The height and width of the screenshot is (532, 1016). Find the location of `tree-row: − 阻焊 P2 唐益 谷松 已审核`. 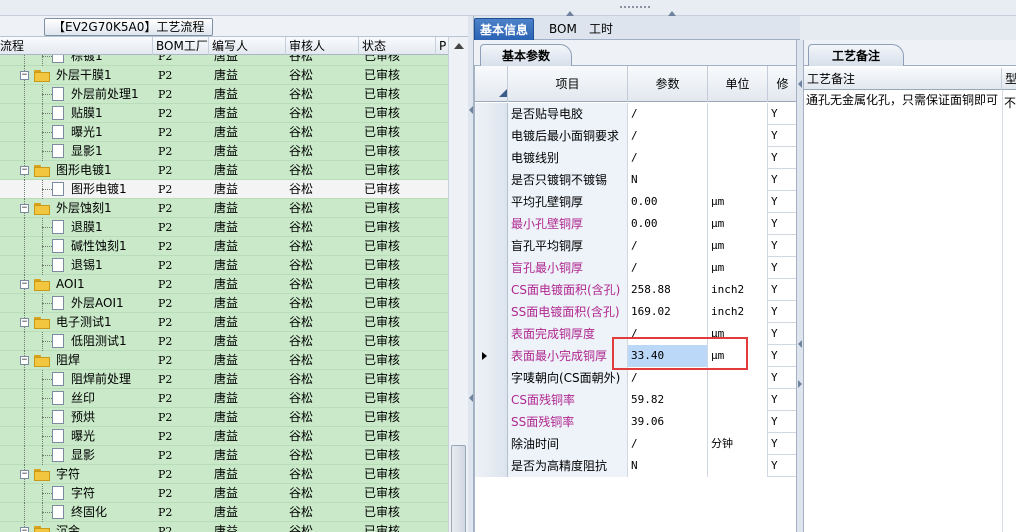

tree-row: − 阻焊 P2 唐益 谷松 已审核 is located at coordinates (224, 360).